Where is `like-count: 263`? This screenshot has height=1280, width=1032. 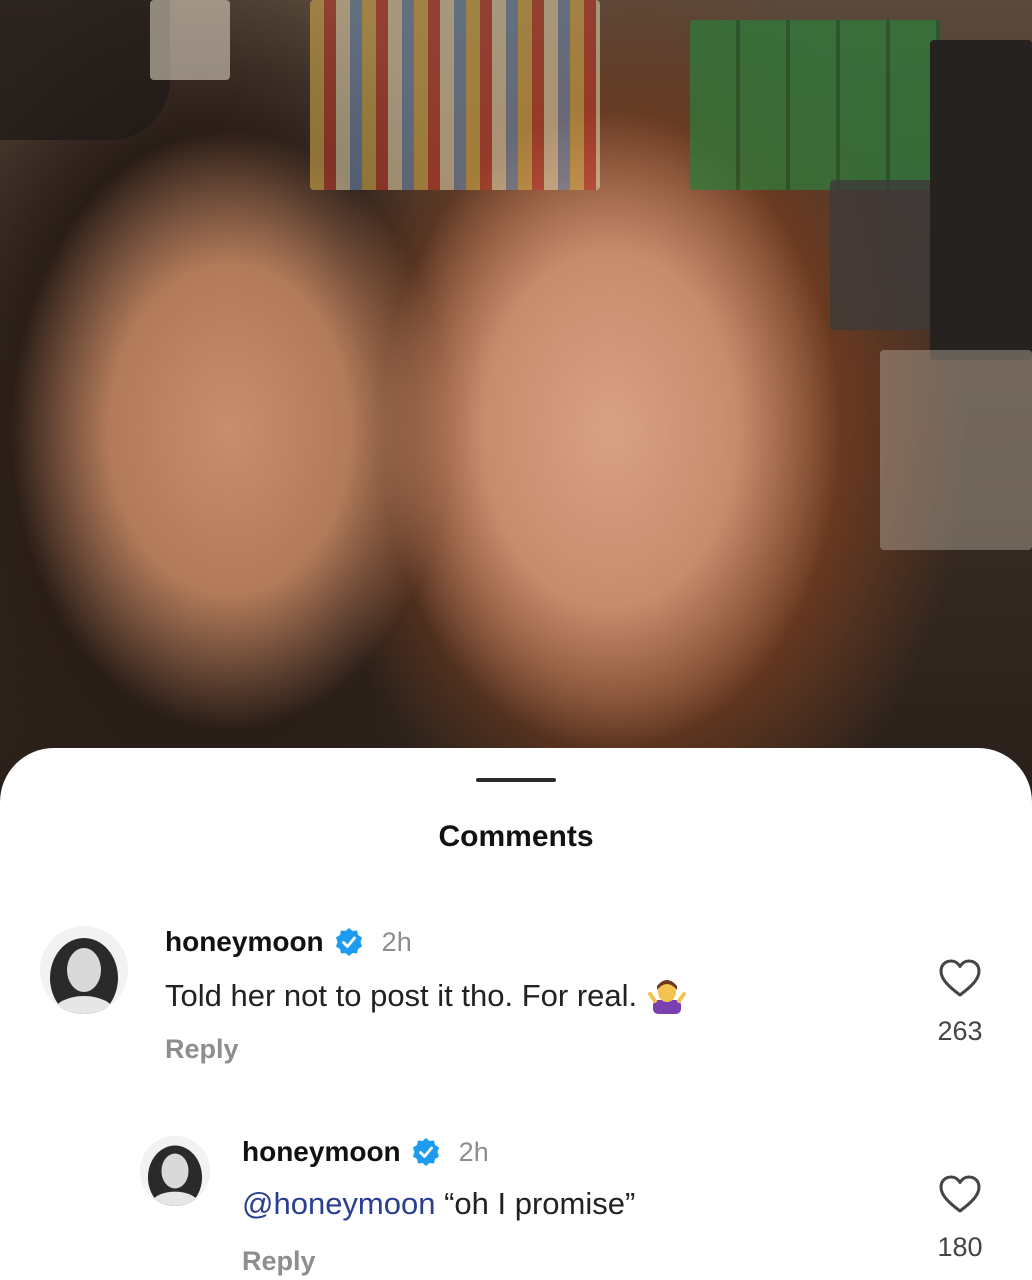 like-count: 263 is located at coordinates (960, 1031).